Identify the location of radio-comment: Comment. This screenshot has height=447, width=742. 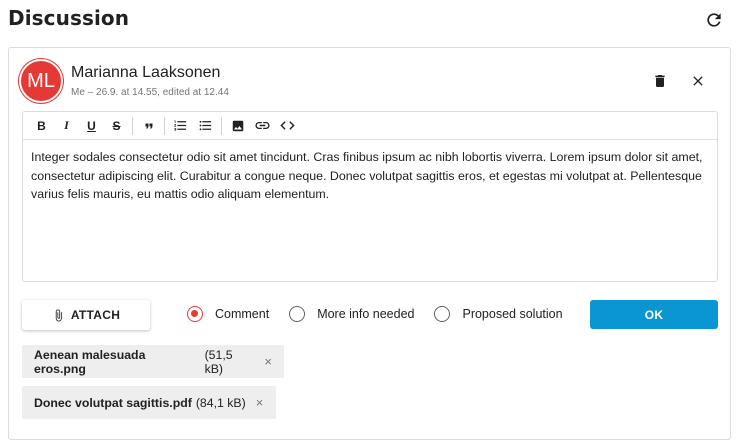
(228, 314).